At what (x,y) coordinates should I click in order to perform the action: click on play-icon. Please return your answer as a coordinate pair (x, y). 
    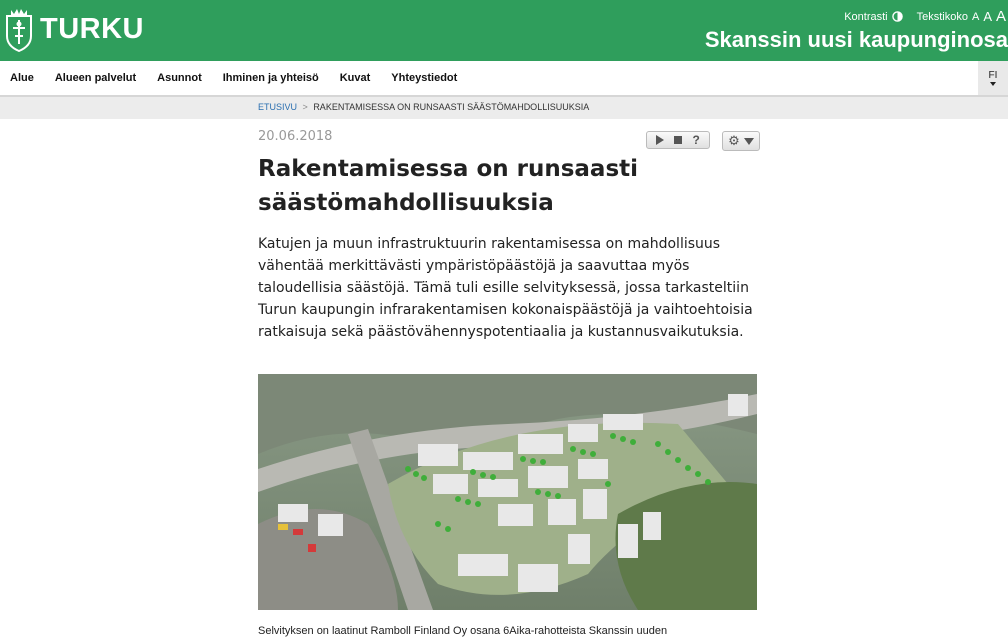
    Looking at the image, I should click on (660, 140).